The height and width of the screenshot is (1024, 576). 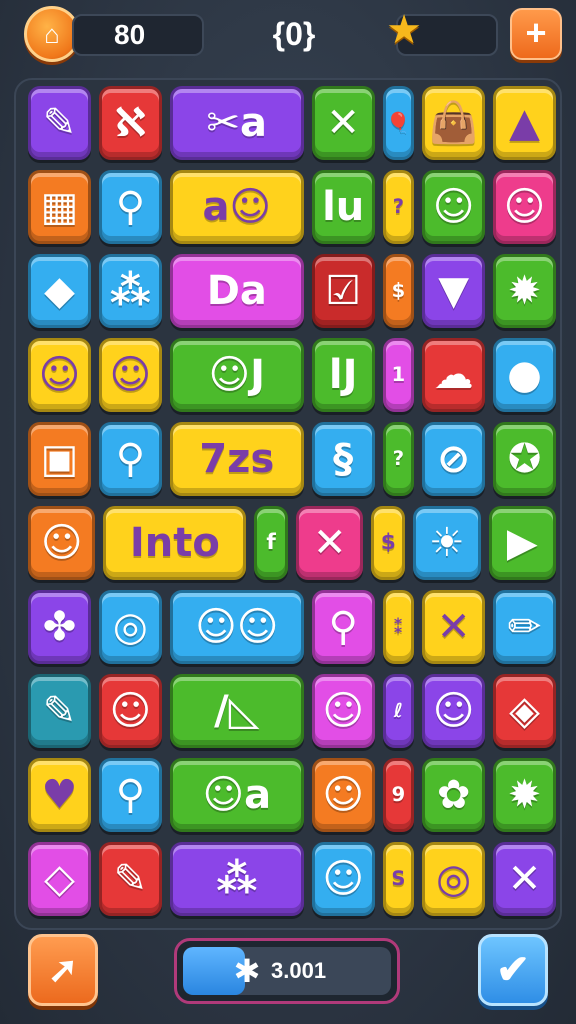 I want to click on tile-triangle-icon: ▲, so click(x=524, y=123).